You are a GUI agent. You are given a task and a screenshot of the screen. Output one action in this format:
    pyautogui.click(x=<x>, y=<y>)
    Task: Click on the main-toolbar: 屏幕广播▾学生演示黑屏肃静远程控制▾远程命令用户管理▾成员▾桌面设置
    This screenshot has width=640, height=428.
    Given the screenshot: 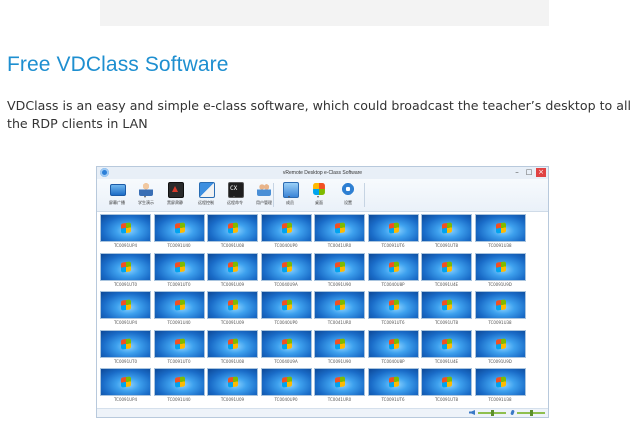 What is the action you would take?
    pyautogui.click(x=322, y=195)
    